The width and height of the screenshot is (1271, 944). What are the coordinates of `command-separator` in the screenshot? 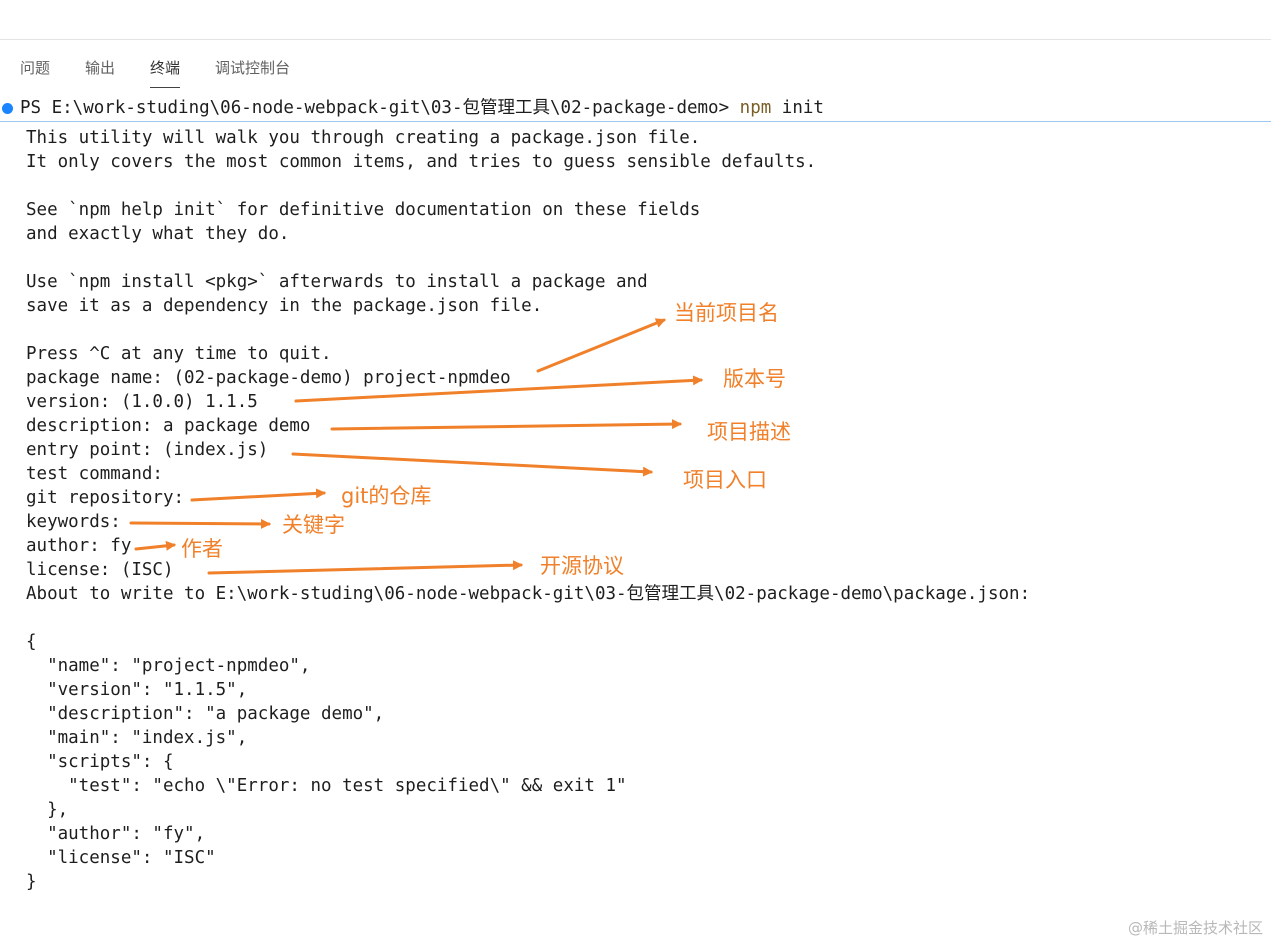 It's located at (635, 121).